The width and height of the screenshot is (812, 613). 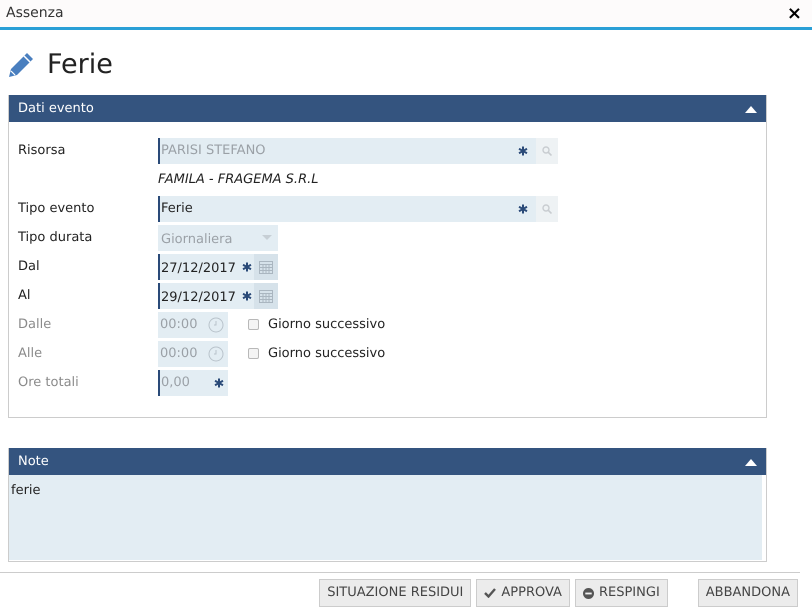 What do you see at coordinates (56, 109) in the screenshot?
I see `panel-title: Dati evento` at bounding box center [56, 109].